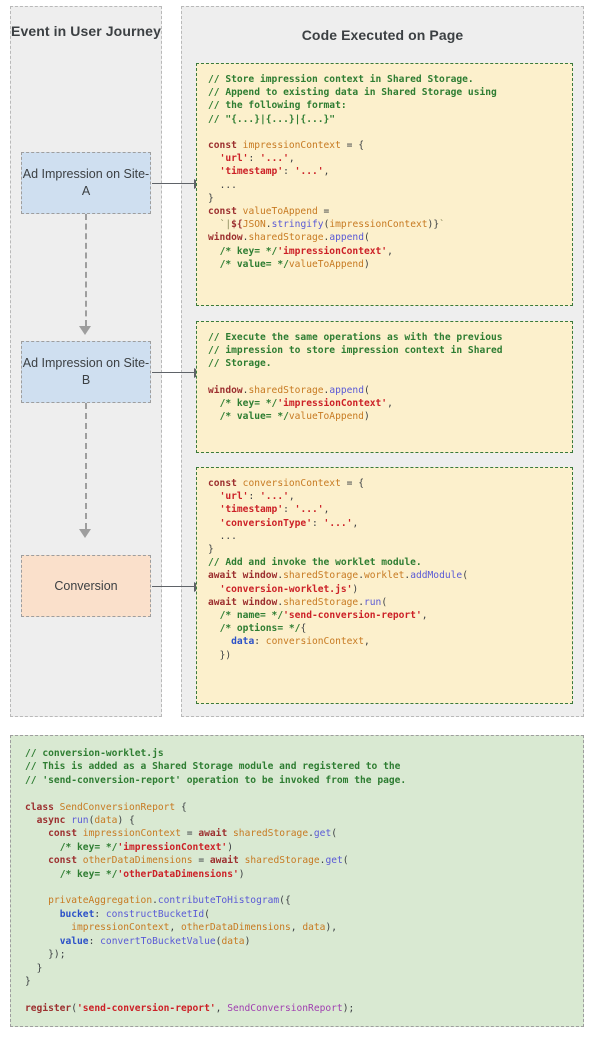 This screenshot has width=594, height=1038. Describe the element at coordinates (86, 183) in the screenshot. I see `node-ad-impression-site-a: Ad Impression on Site-A` at that location.